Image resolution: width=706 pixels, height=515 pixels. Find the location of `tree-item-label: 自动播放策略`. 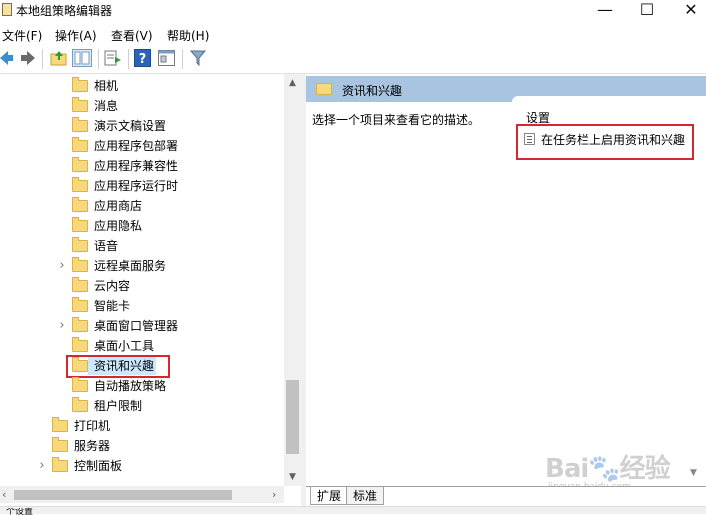

tree-item-label: 自动播放策略 is located at coordinates (130, 386).